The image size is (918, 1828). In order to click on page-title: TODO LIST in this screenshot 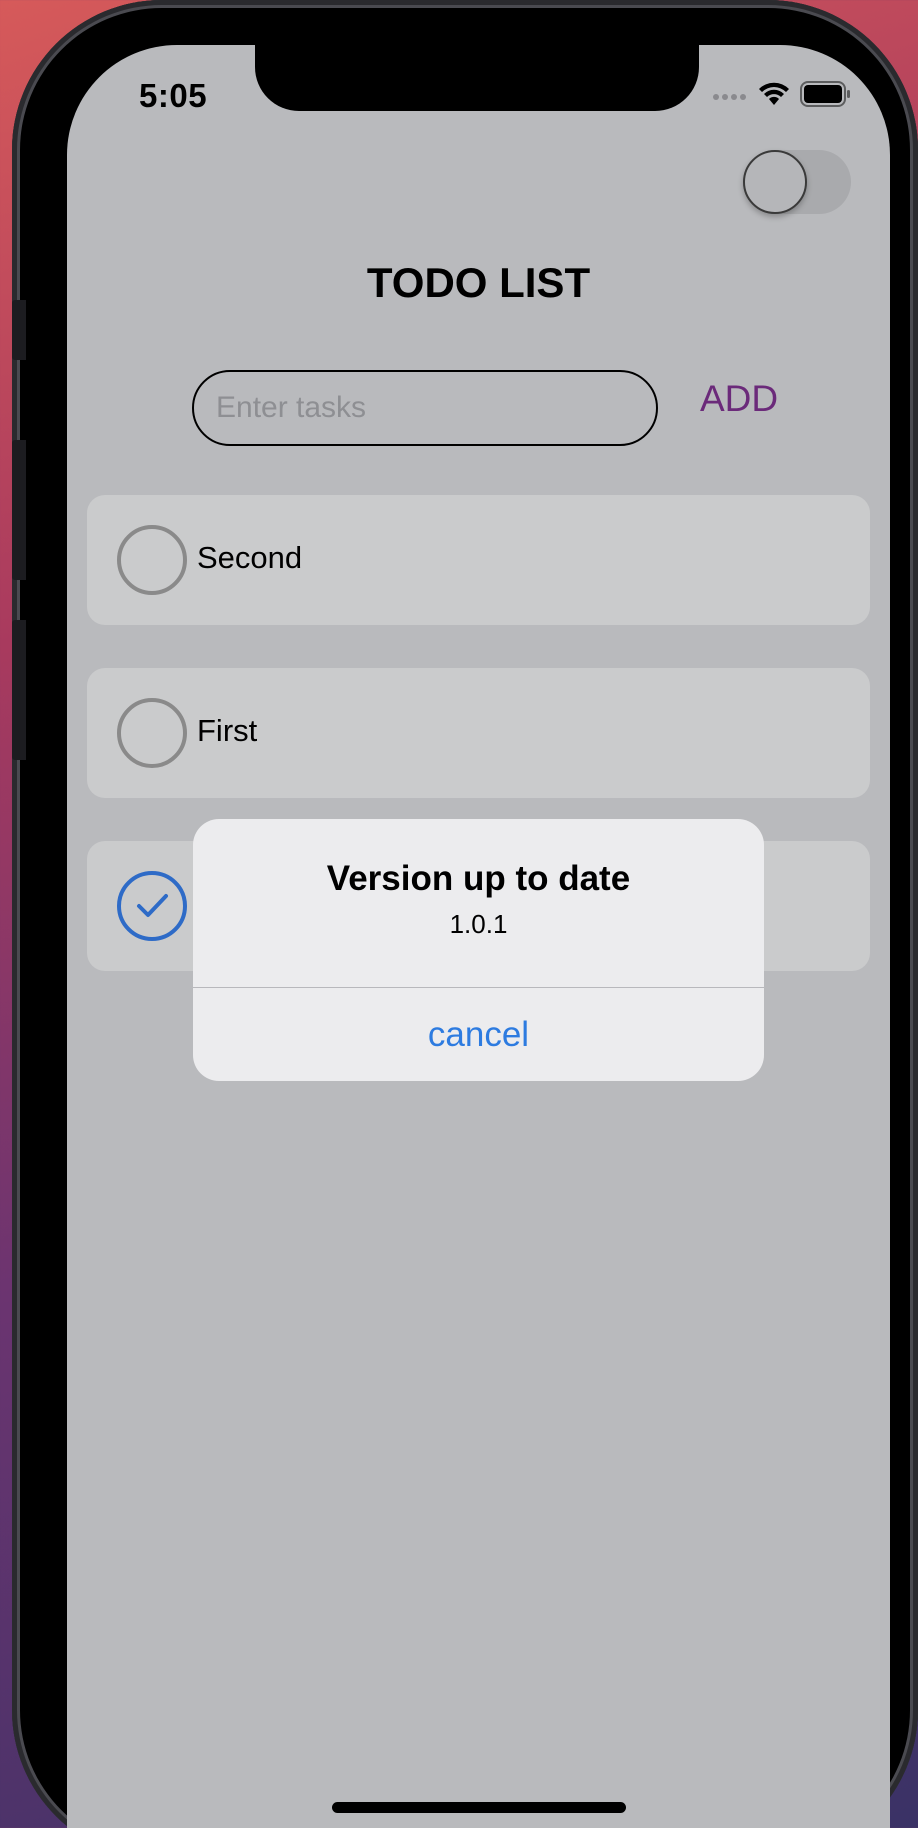, I will do `click(478, 282)`.